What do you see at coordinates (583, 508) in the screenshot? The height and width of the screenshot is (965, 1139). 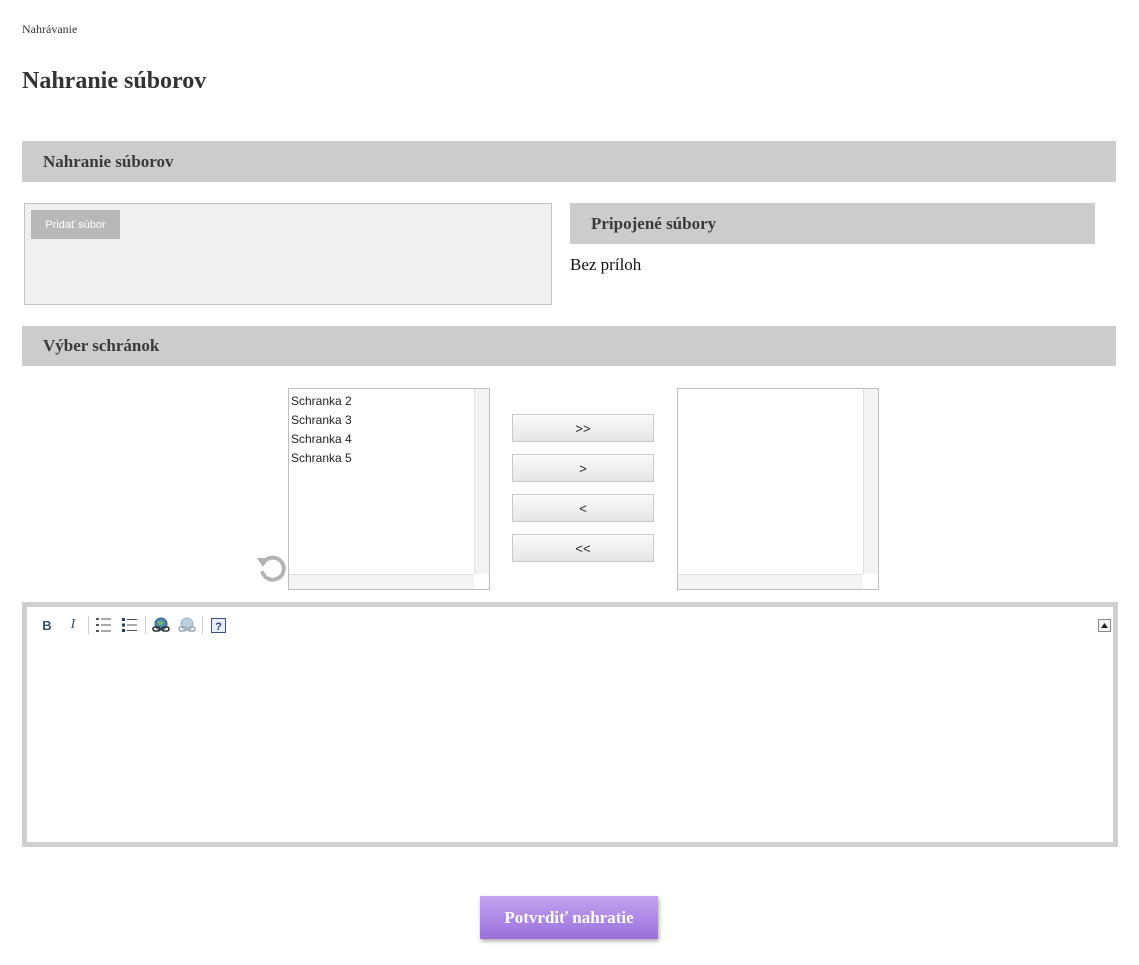 I see `move-left-button: <` at bounding box center [583, 508].